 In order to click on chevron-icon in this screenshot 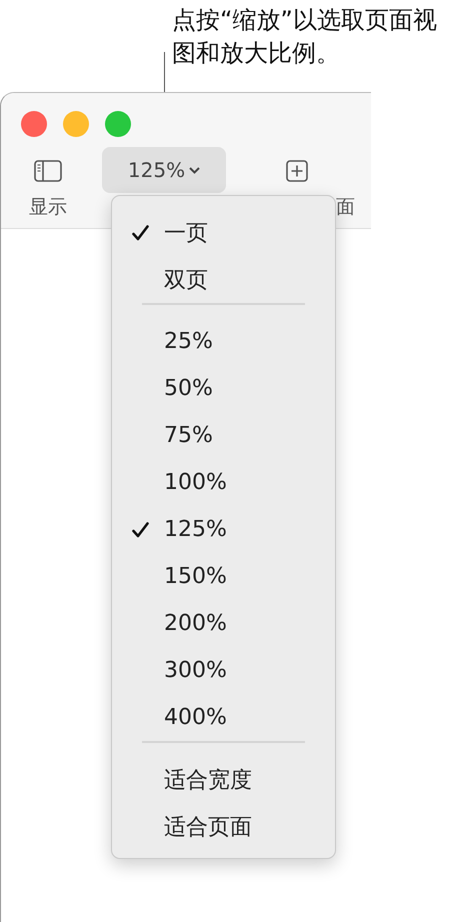, I will do `click(194, 170)`.